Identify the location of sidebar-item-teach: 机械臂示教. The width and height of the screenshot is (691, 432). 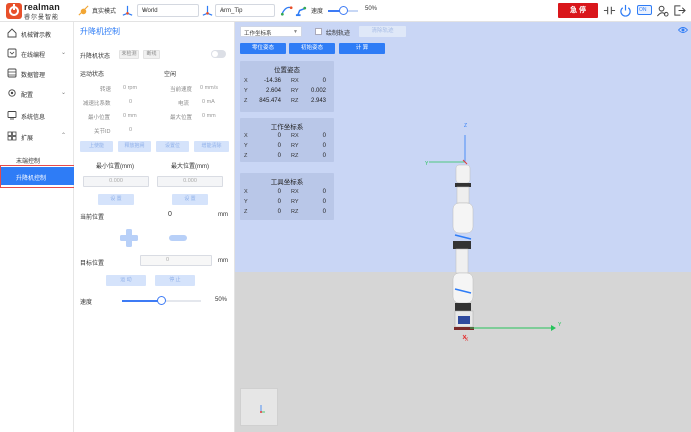
(37, 33).